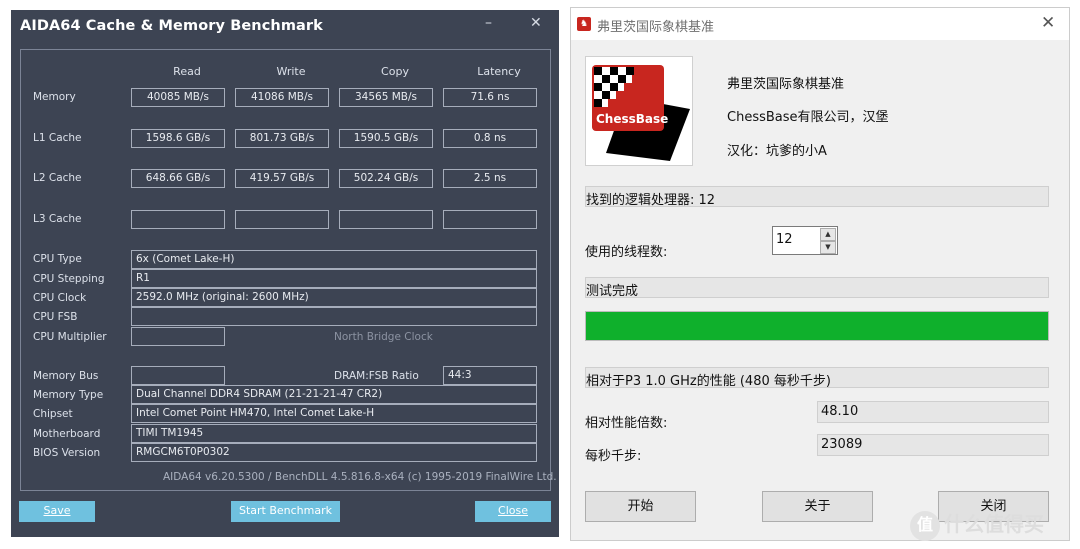 The height and width of the screenshot is (549, 1080). What do you see at coordinates (178, 97) in the screenshot?
I see `memory-read-value: 40085 MB/s` at bounding box center [178, 97].